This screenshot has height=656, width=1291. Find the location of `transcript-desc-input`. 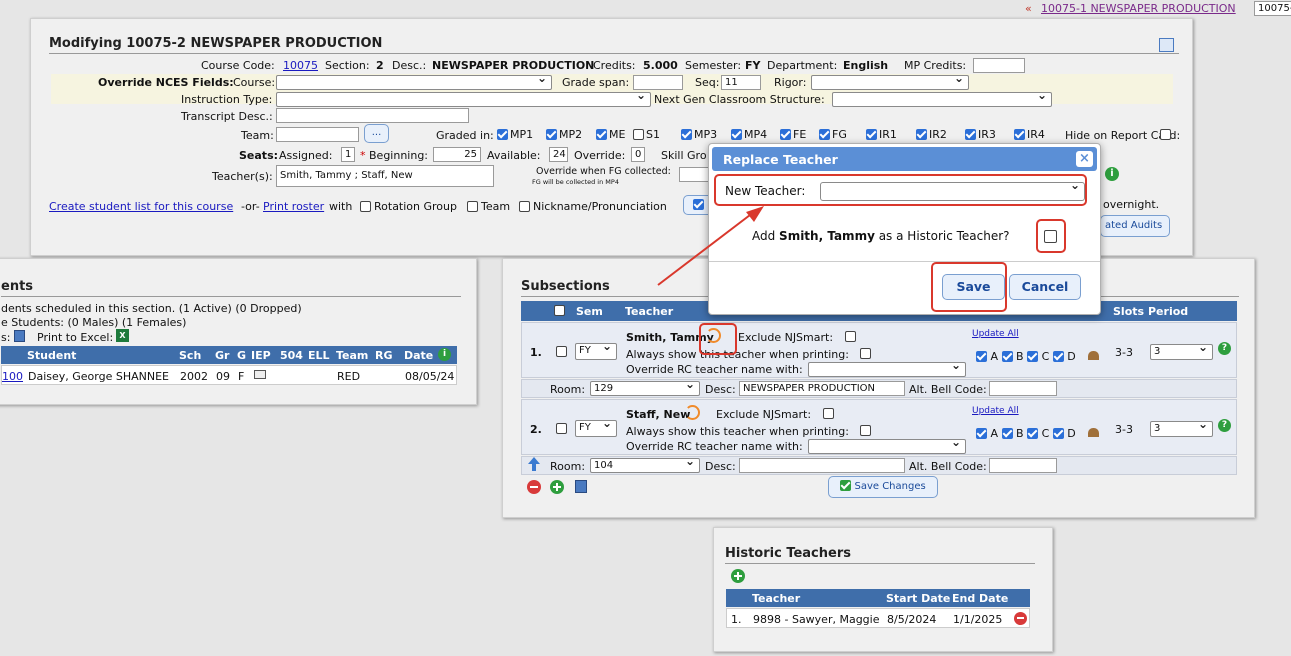

transcript-desc-input is located at coordinates (372, 115).